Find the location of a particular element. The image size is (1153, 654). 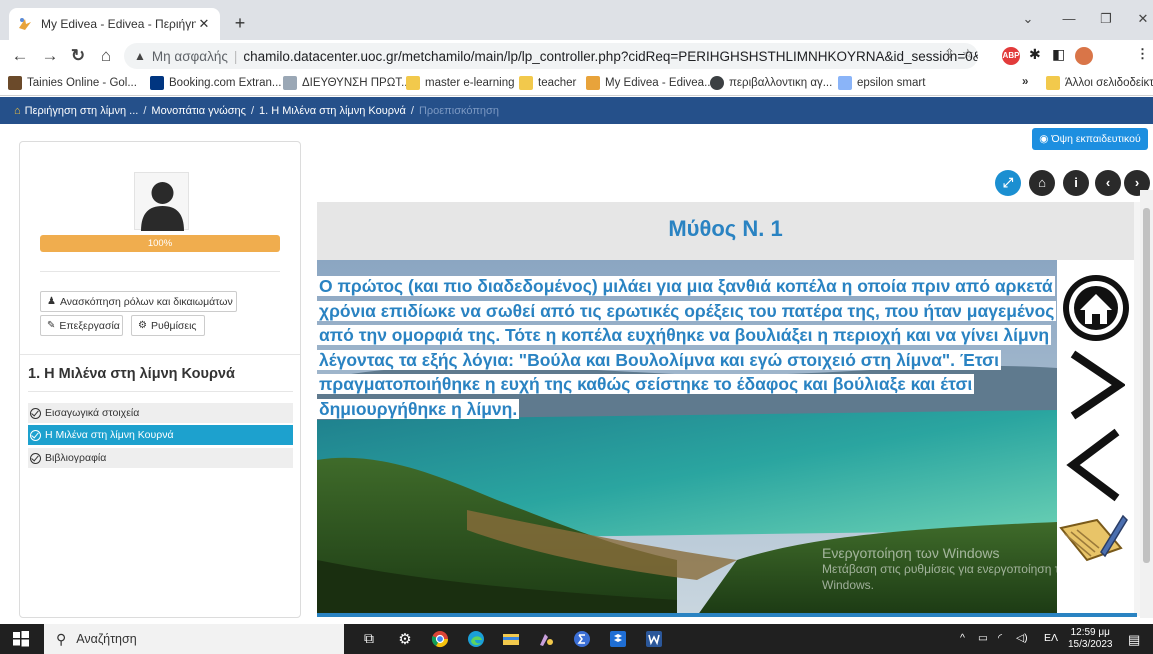

warning-icon: ▲ is located at coordinates (140, 56).